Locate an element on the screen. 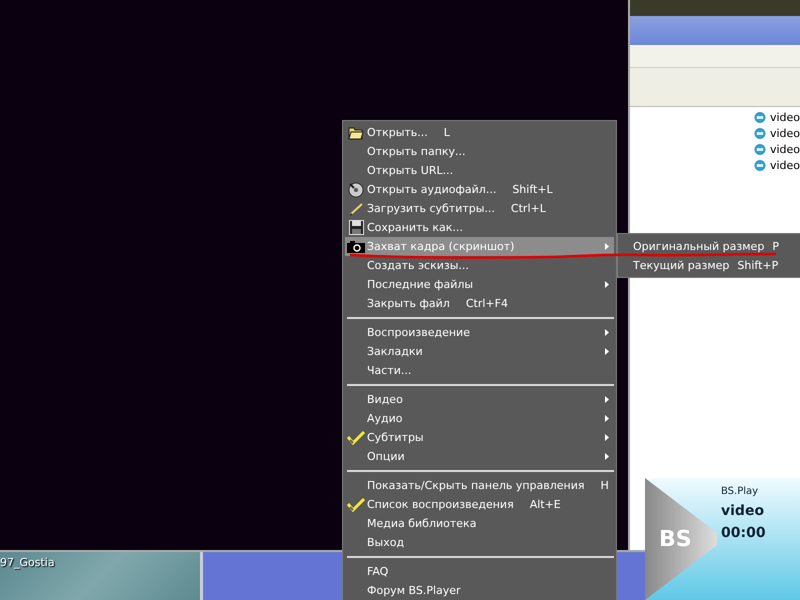  menu-item: Аудио is located at coordinates (479, 418).